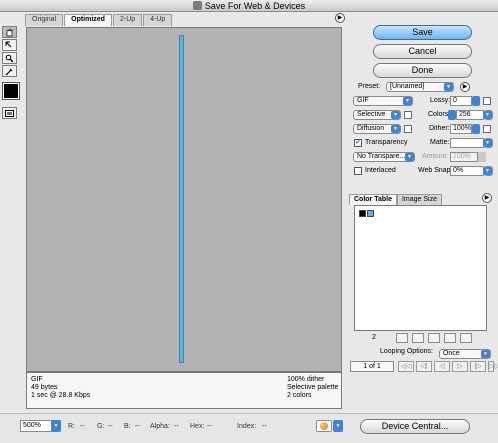 The width and height of the screenshot is (498, 443). Describe the element at coordinates (383, 101) in the screenshot. I see `format-select: GIF ▼` at that location.